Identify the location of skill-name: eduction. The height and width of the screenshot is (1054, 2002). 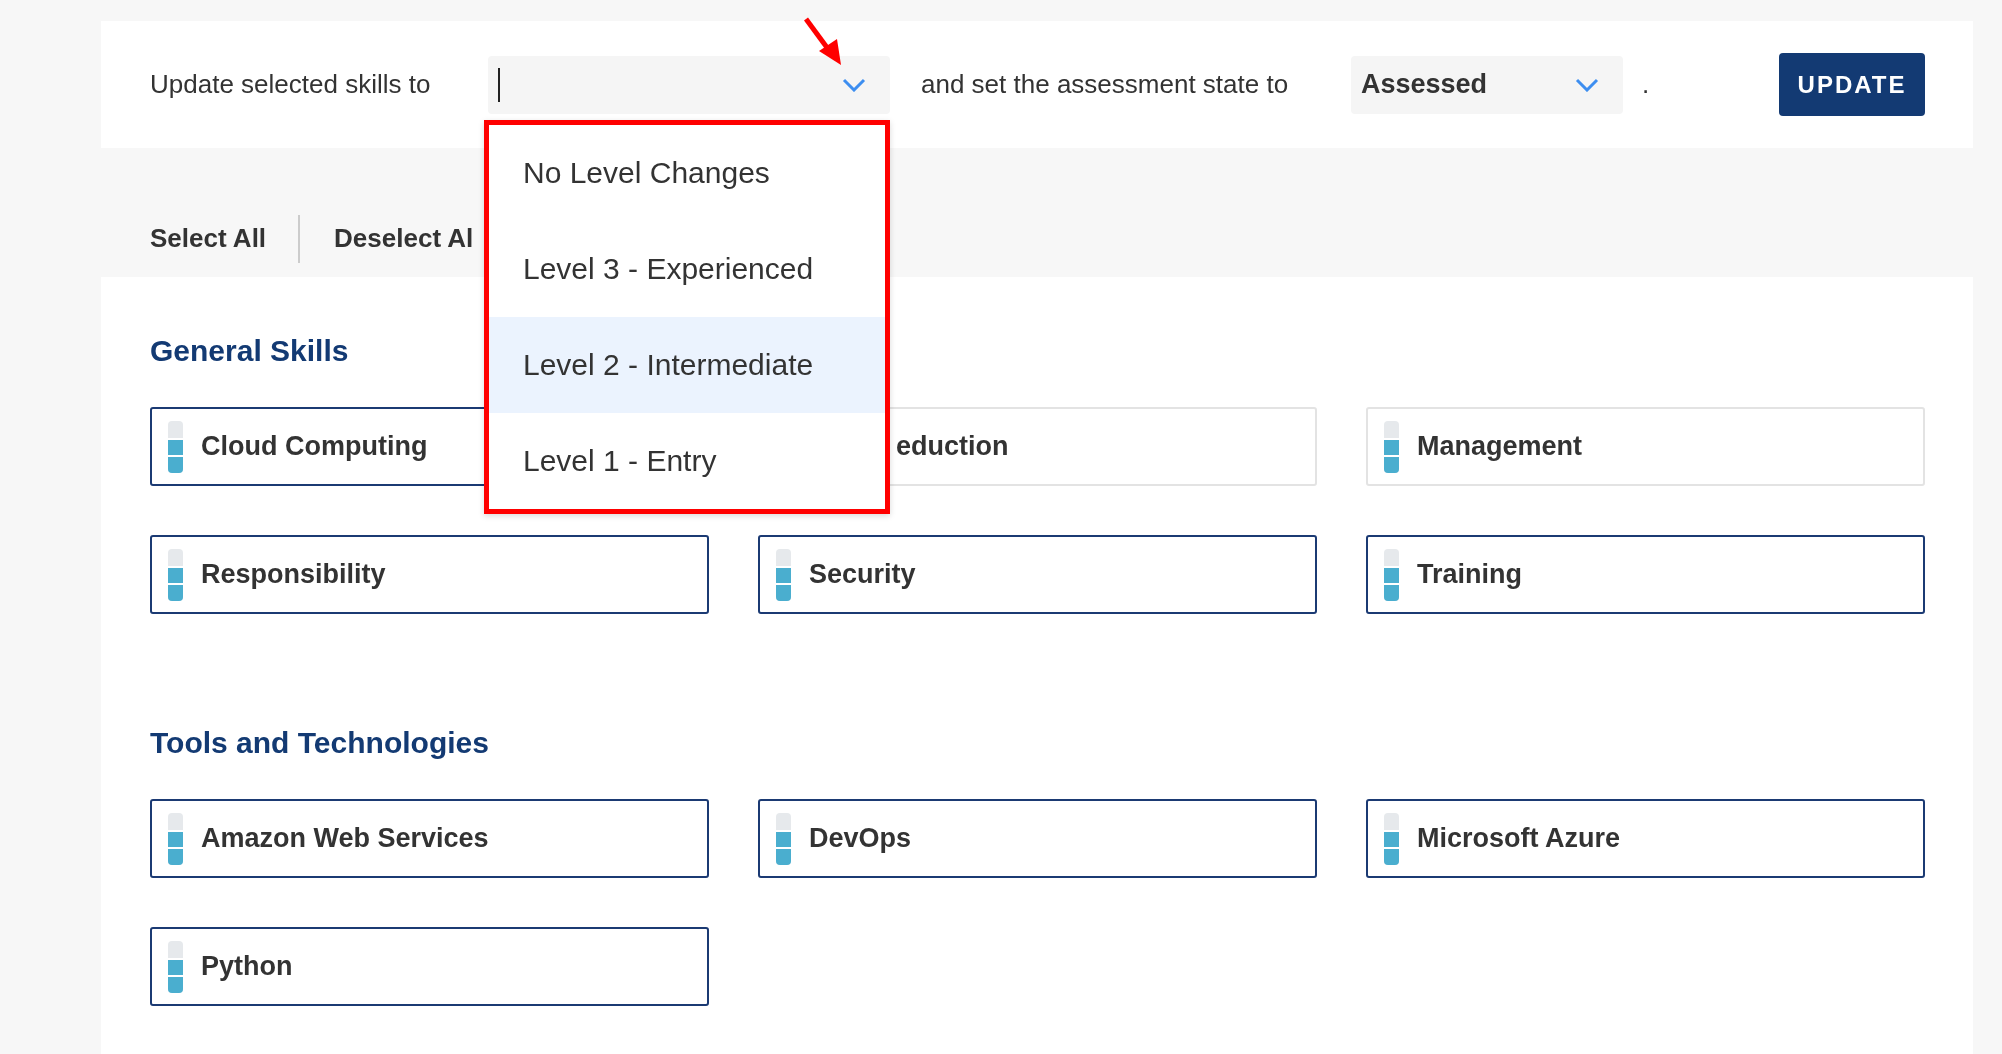
(952, 446).